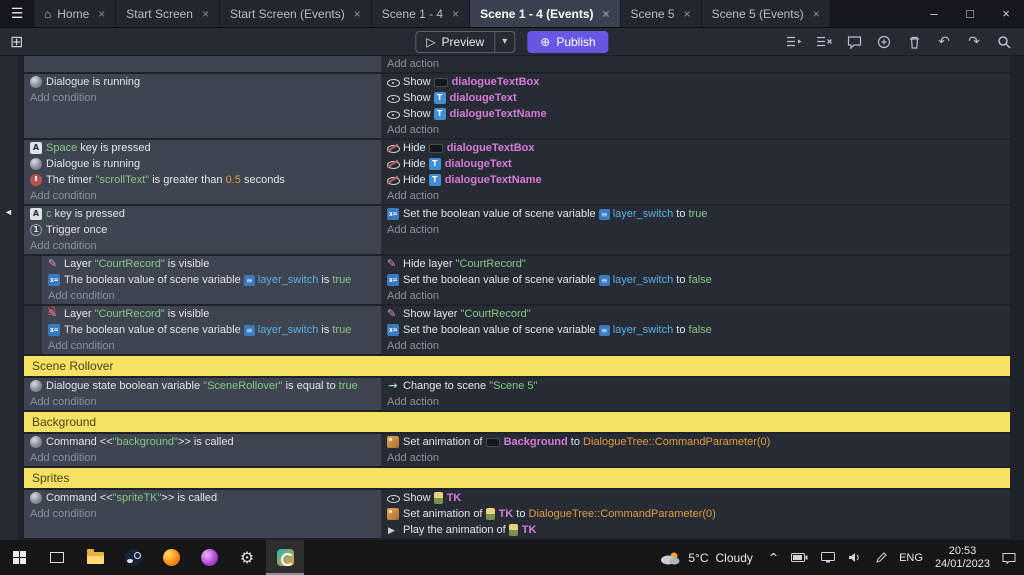  Describe the element at coordinates (504, 41) in the screenshot. I see `preview-dropdown-icon: ▾` at that location.